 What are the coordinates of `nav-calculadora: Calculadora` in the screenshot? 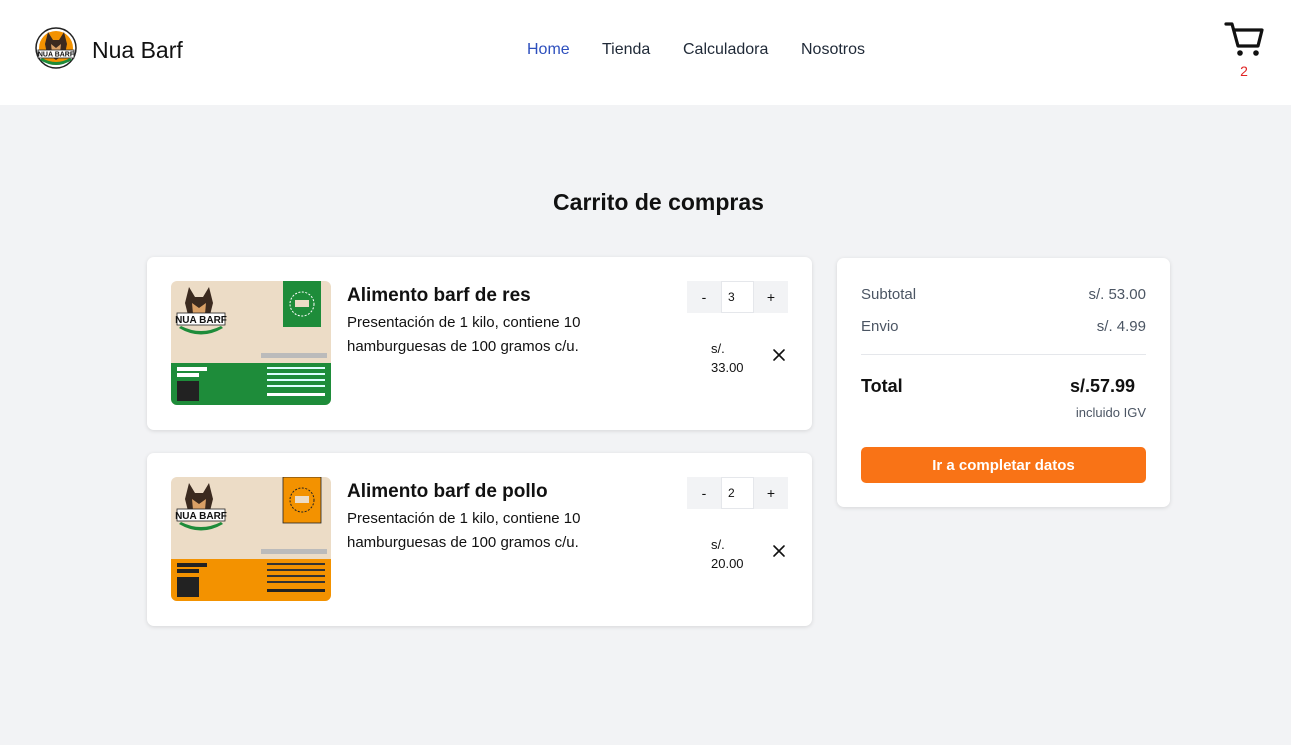 It's located at (725, 50).